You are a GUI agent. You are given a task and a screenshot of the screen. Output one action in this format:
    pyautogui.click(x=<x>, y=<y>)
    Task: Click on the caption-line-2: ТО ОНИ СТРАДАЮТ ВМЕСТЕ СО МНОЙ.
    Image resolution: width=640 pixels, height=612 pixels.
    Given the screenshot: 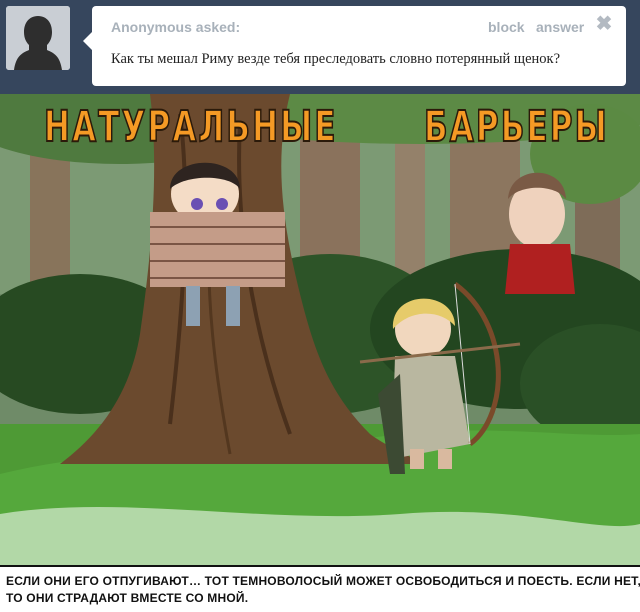 What is the action you would take?
    pyautogui.click(x=127, y=598)
    